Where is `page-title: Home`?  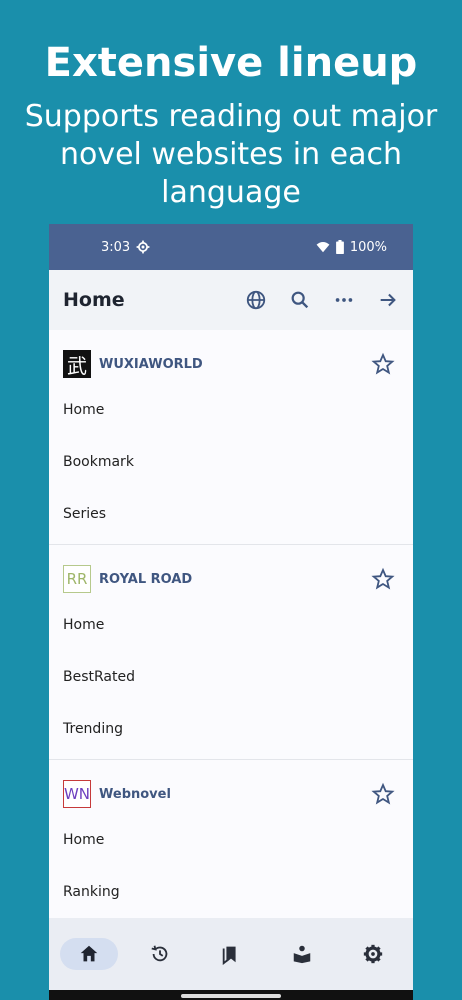 page-title: Home is located at coordinates (94, 300).